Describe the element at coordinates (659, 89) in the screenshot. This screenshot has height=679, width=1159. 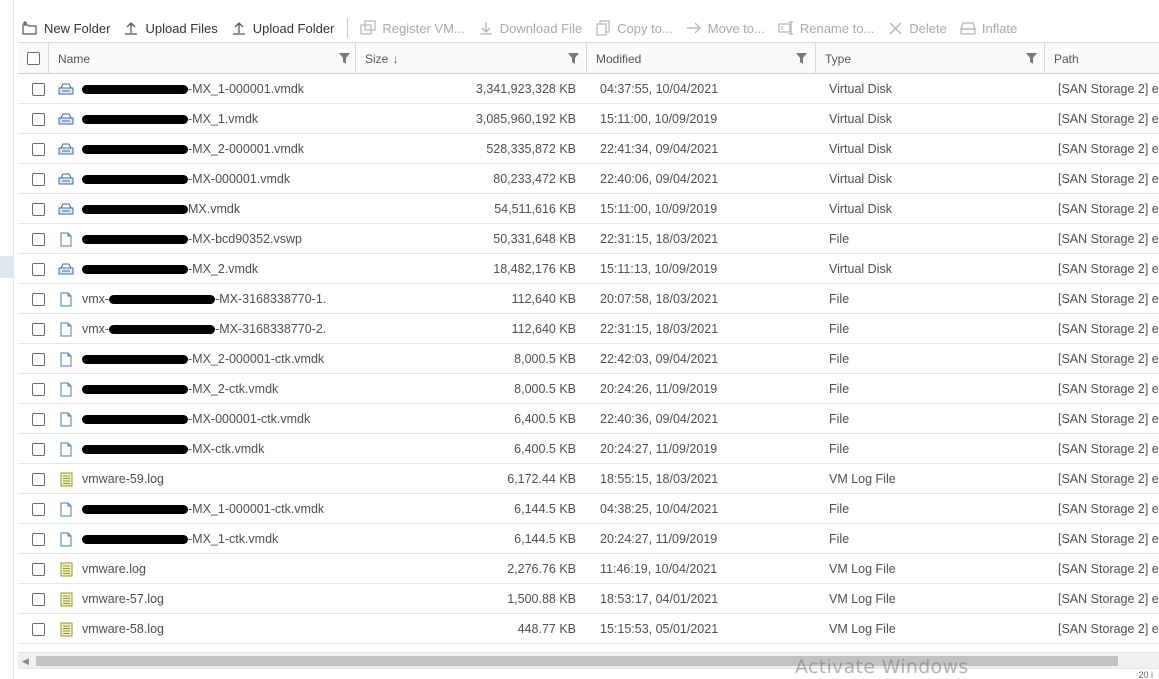
I see `modified-cell: 04:37:55, 10/04/2021` at that location.